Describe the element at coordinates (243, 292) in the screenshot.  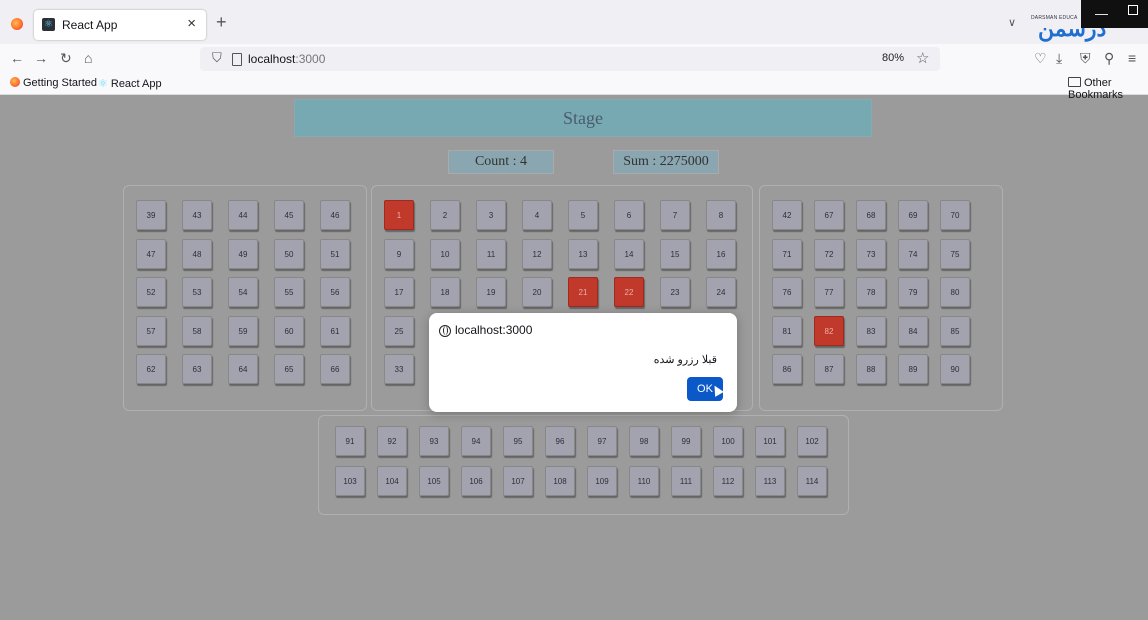
I see `seat-54: 54` at that location.